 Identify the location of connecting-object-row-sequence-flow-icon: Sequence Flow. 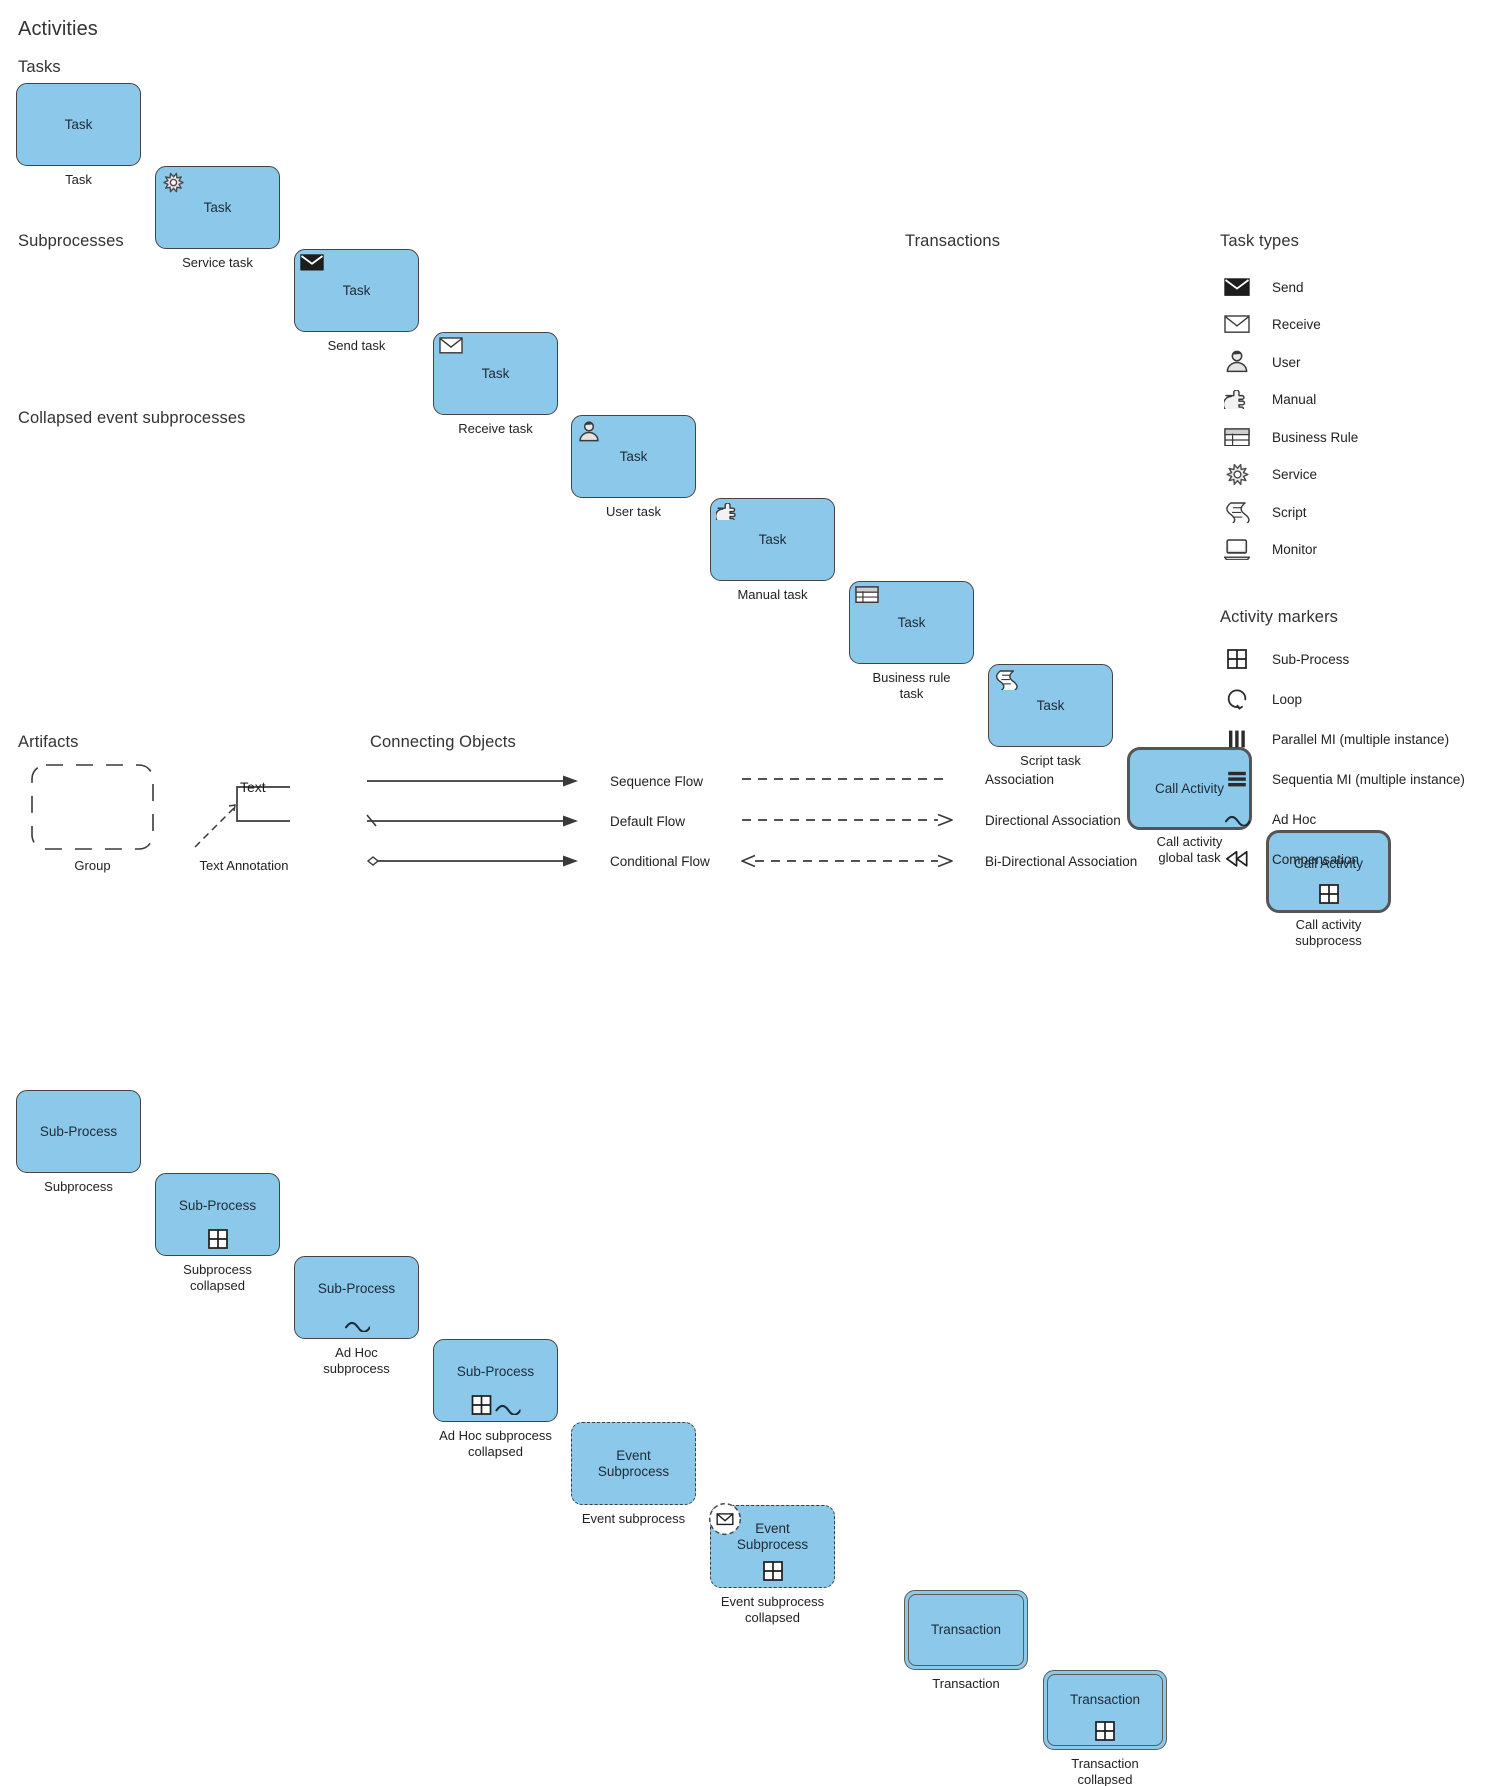
(534, 781).